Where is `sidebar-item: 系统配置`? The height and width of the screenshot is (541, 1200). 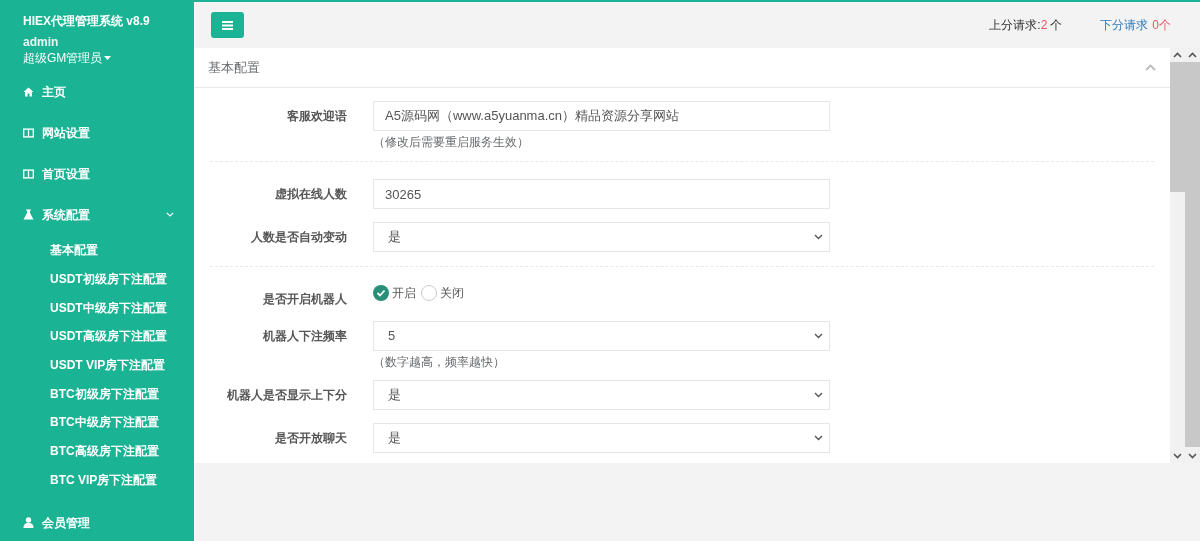
sidebar-item: 系统配置 is located at coordinates (97, 214).